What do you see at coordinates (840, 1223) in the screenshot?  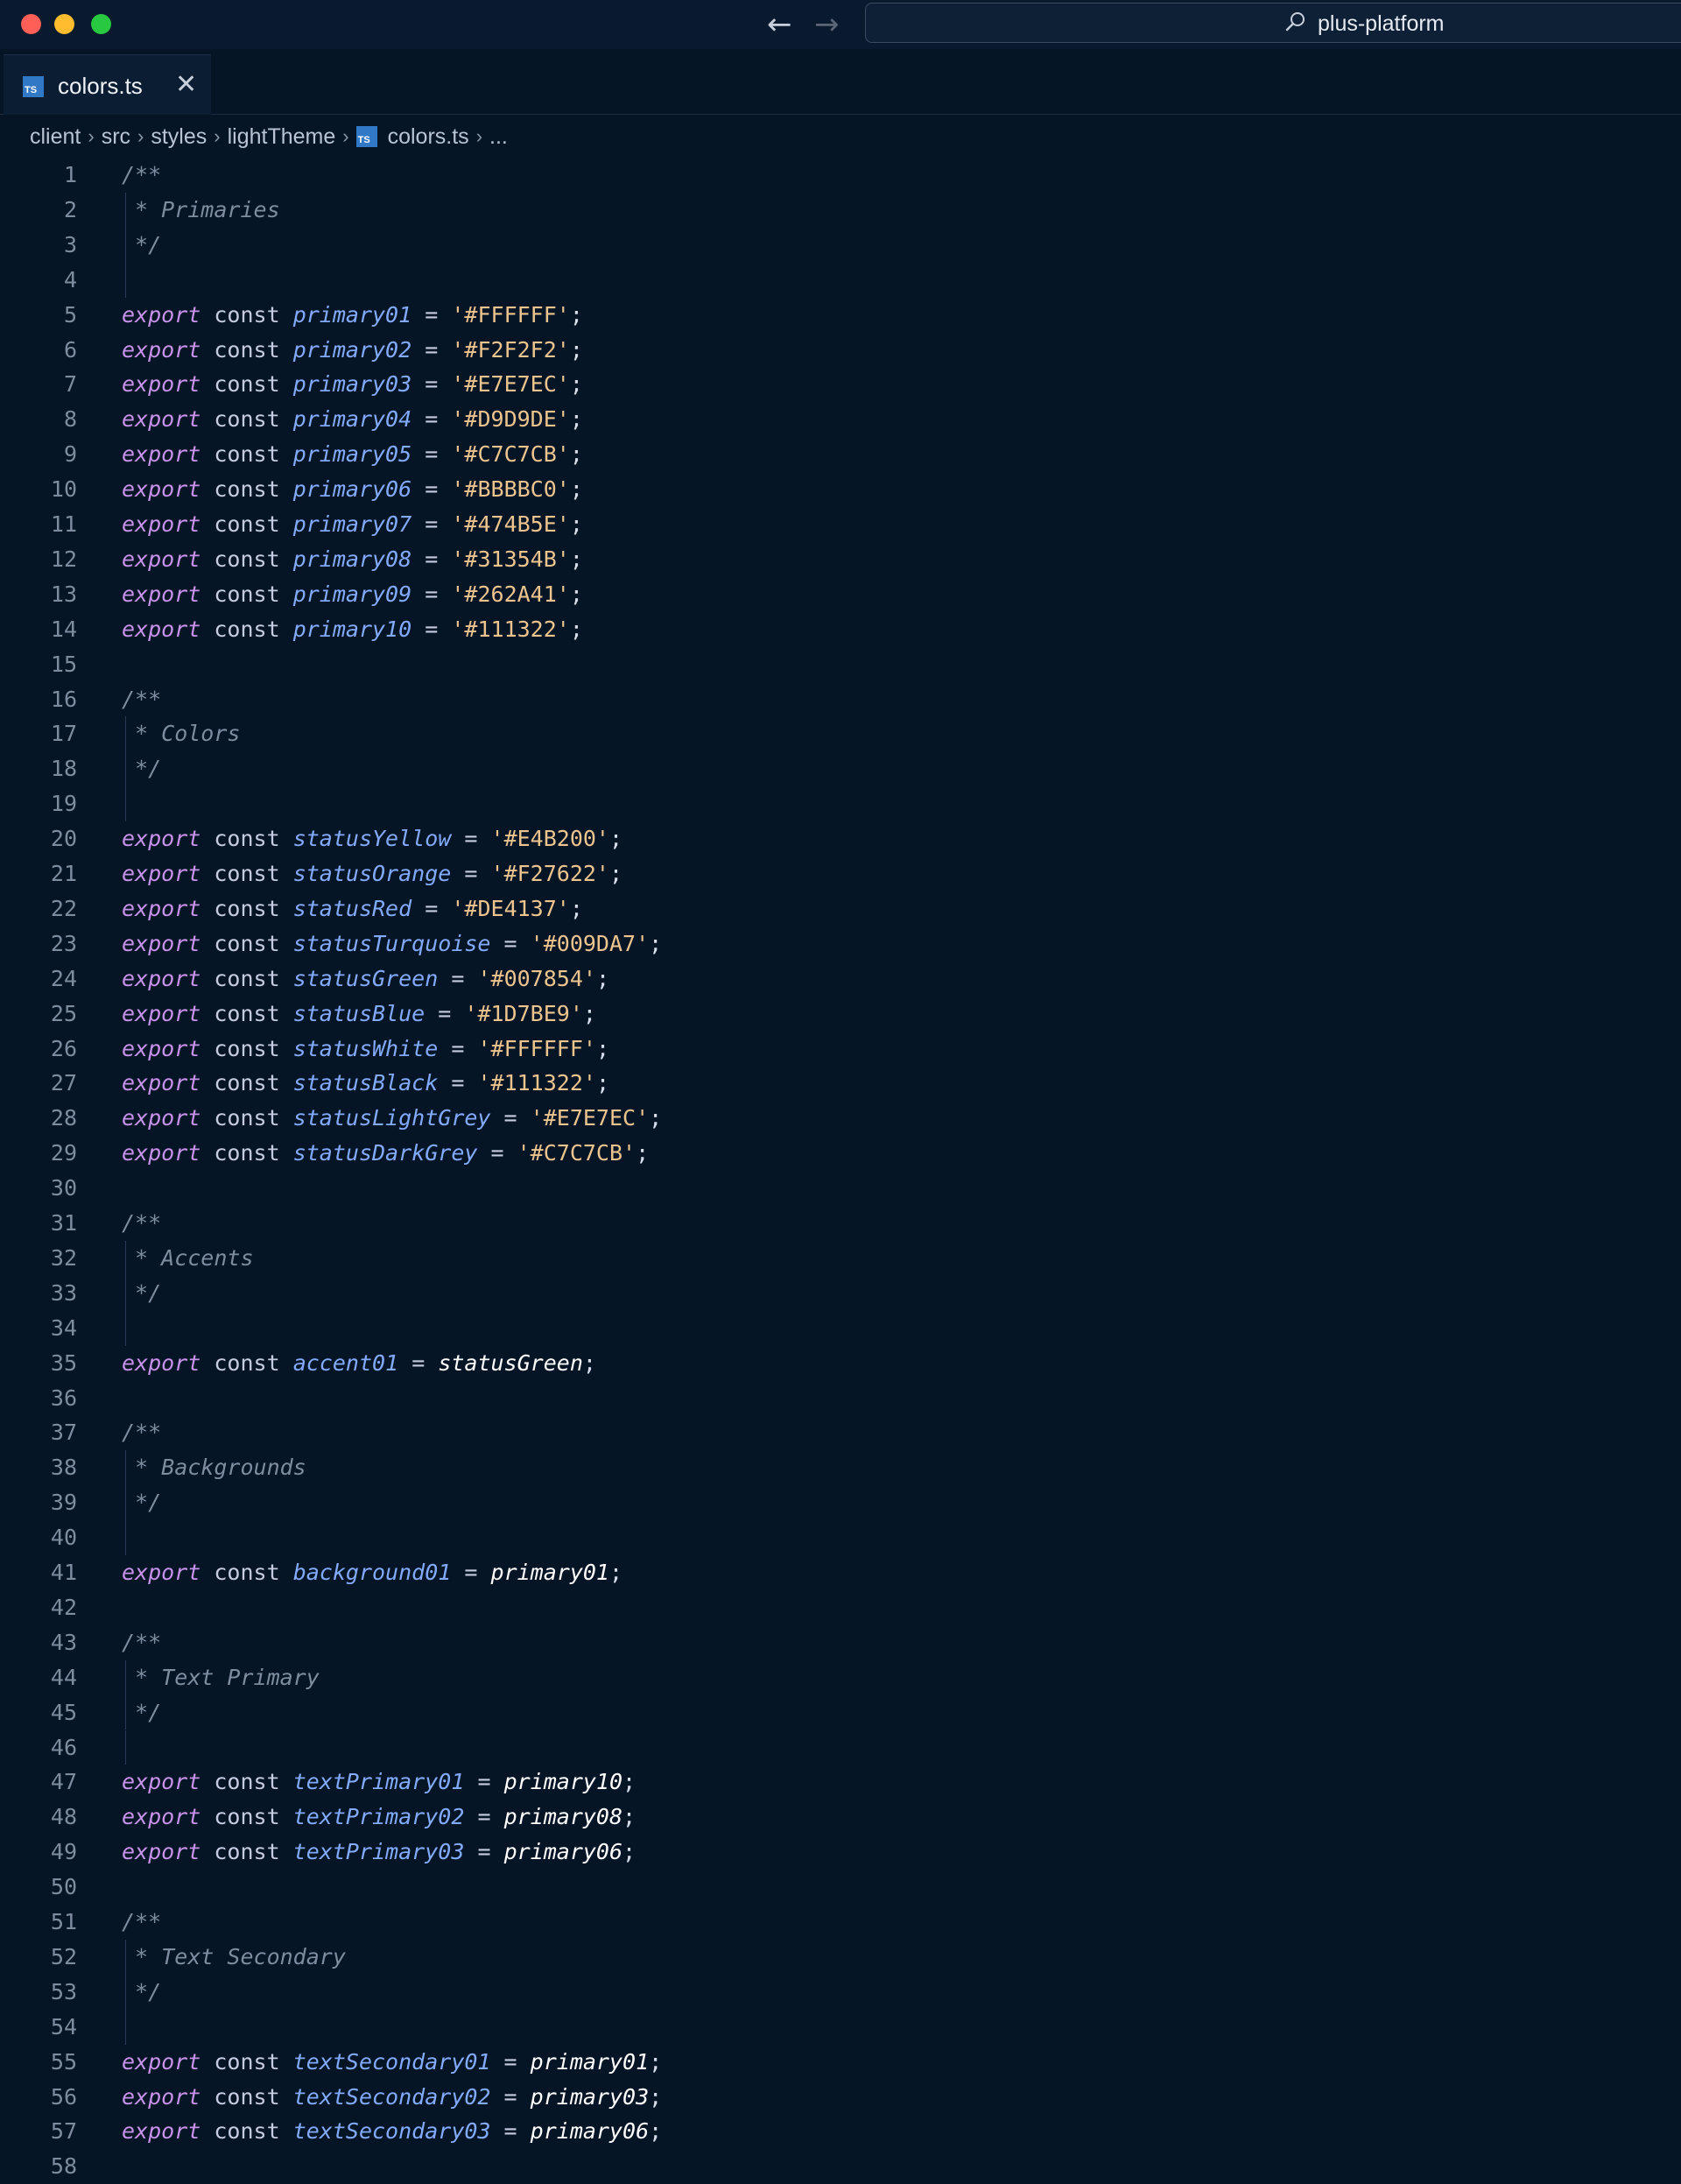 I see `code-line: 31 /**` at bounding box center [840, 1223].